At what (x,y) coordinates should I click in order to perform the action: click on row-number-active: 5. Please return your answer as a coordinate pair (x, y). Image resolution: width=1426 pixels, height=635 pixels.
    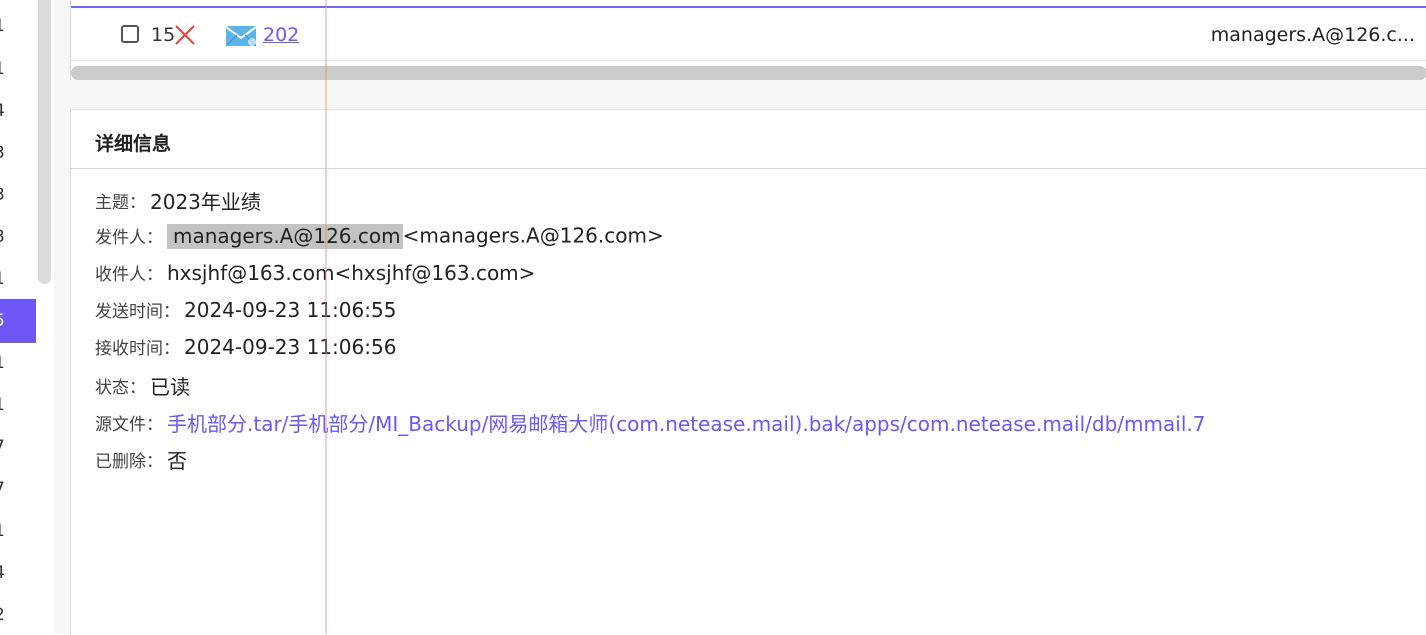
    Looking at the image, I should click on (18, 321).